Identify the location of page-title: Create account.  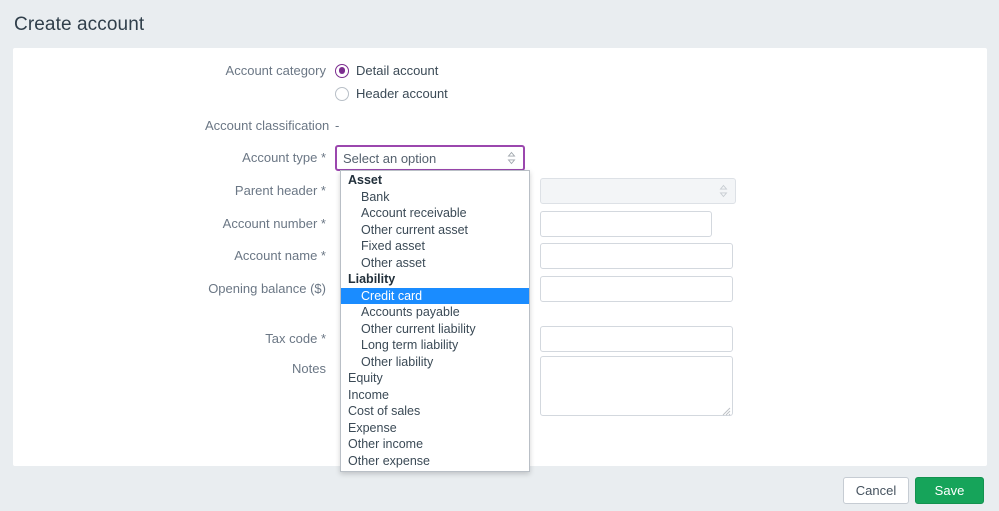
(79, 24).